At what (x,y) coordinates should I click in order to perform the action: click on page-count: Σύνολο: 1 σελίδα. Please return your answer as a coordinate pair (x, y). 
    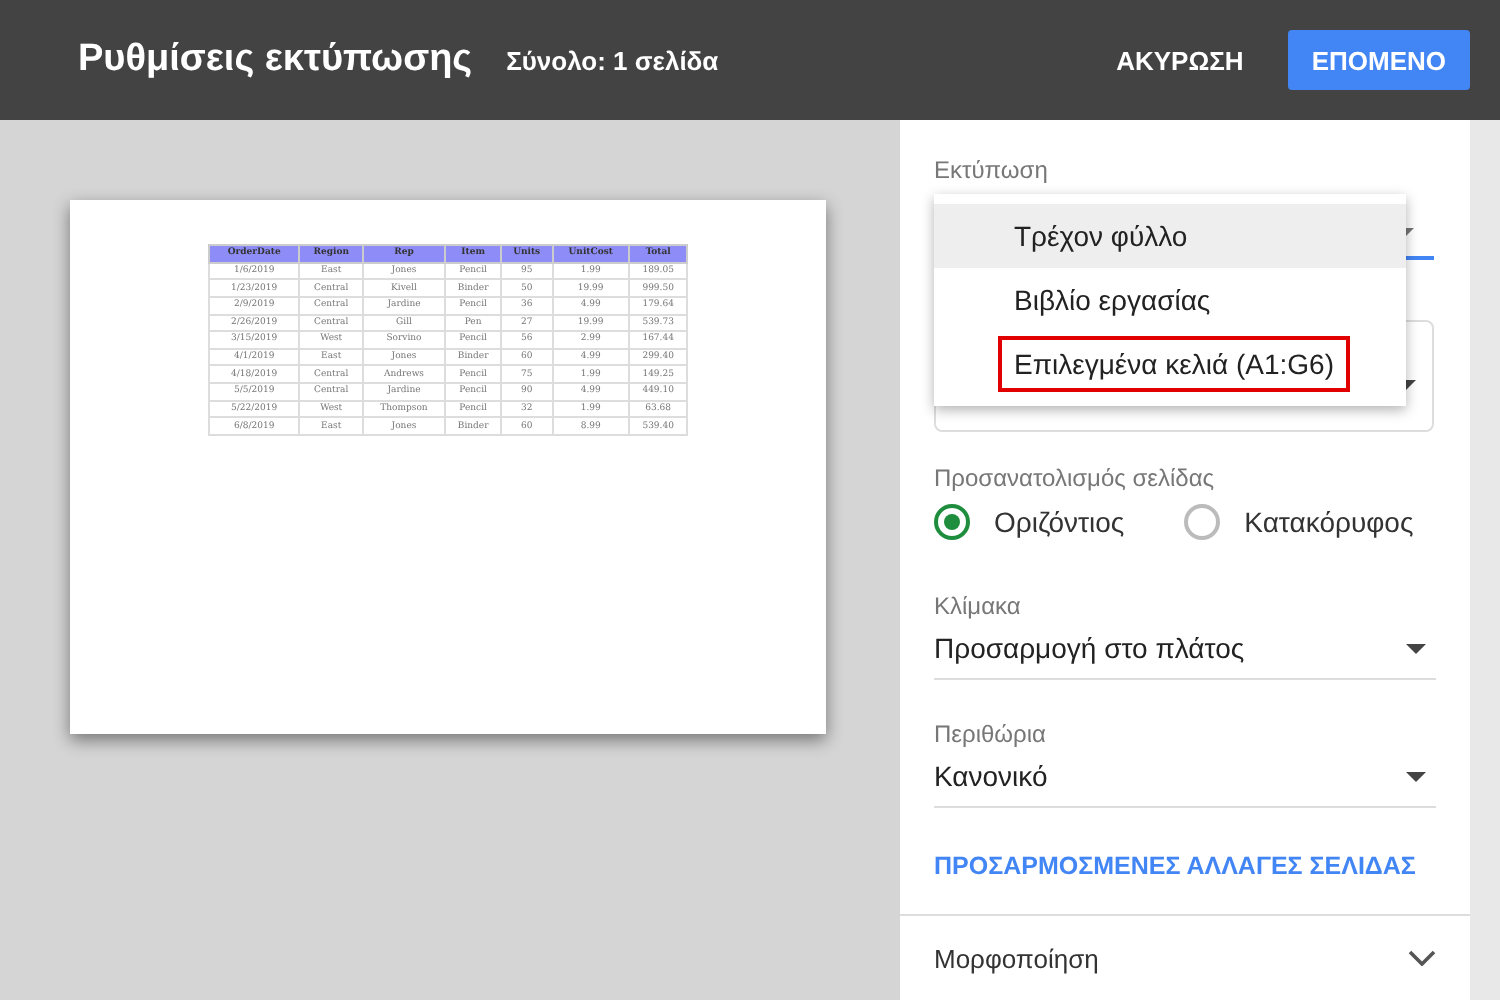
    Looking at the image, I should click on (612, 60).